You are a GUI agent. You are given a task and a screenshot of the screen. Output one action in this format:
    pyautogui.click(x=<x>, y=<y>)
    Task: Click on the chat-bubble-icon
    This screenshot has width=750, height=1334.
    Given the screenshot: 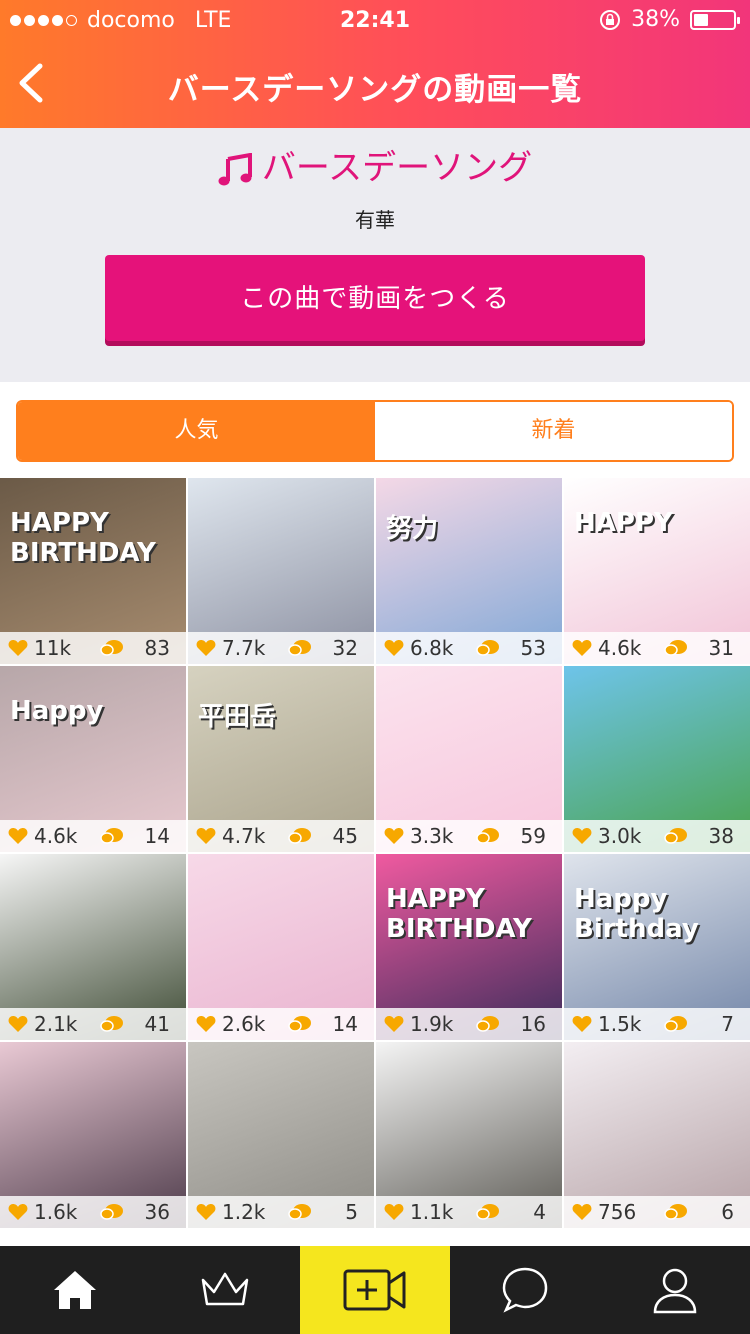 What is the action you would take?
    pyautogui.click(x=525, y=1290)
    